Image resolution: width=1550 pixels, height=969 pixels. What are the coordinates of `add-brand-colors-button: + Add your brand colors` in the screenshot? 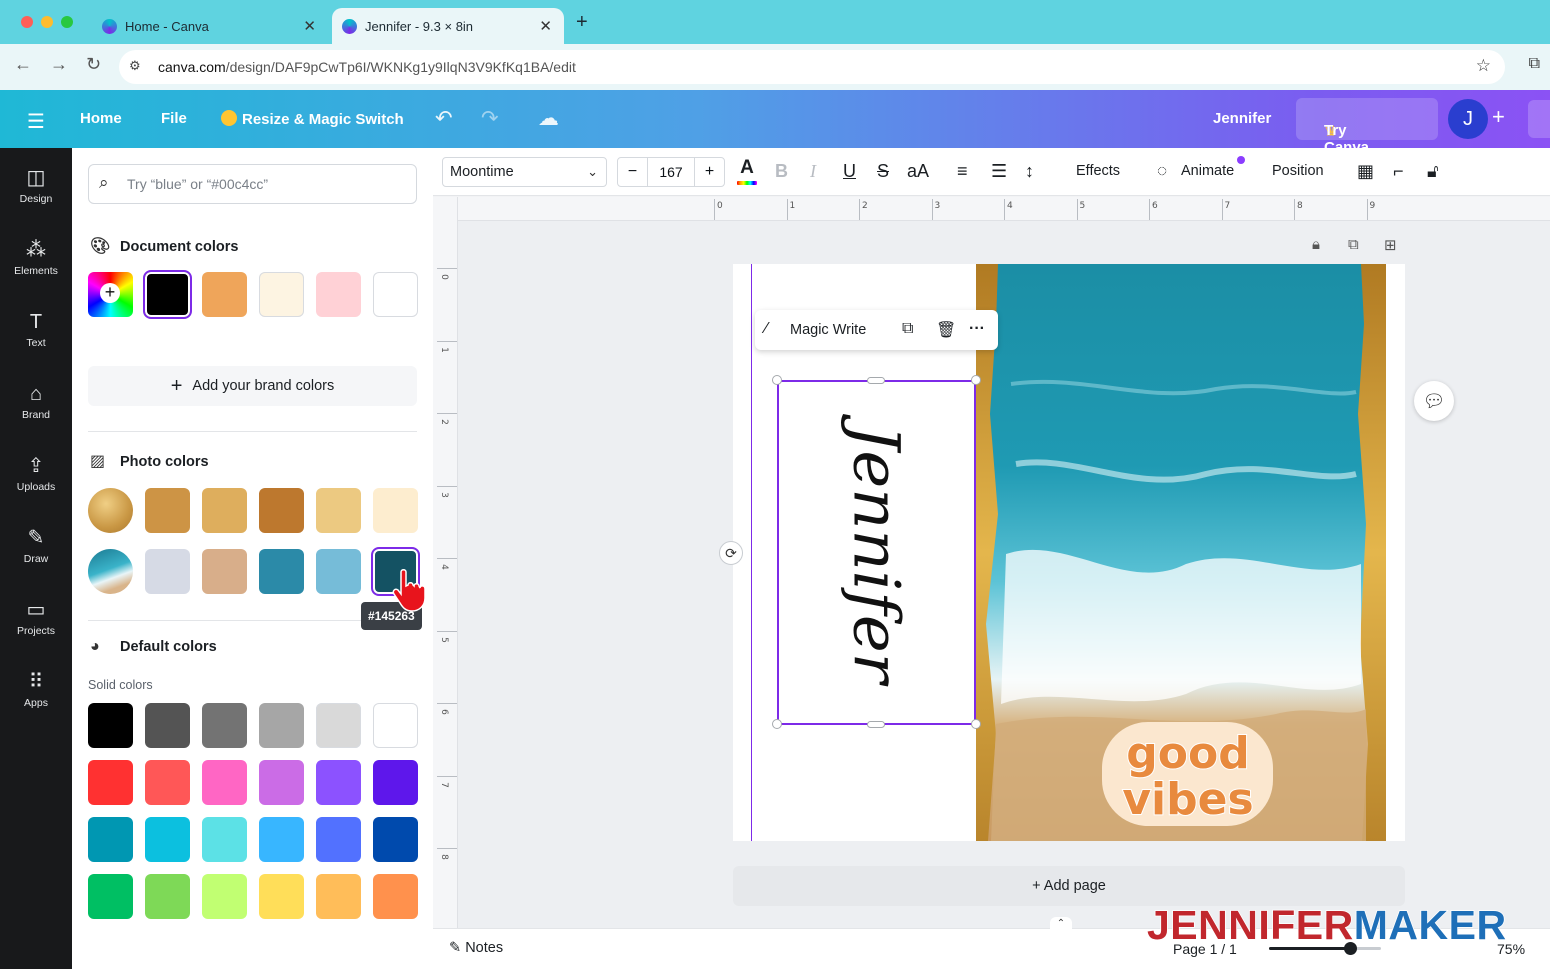 It's located at (252, 386).